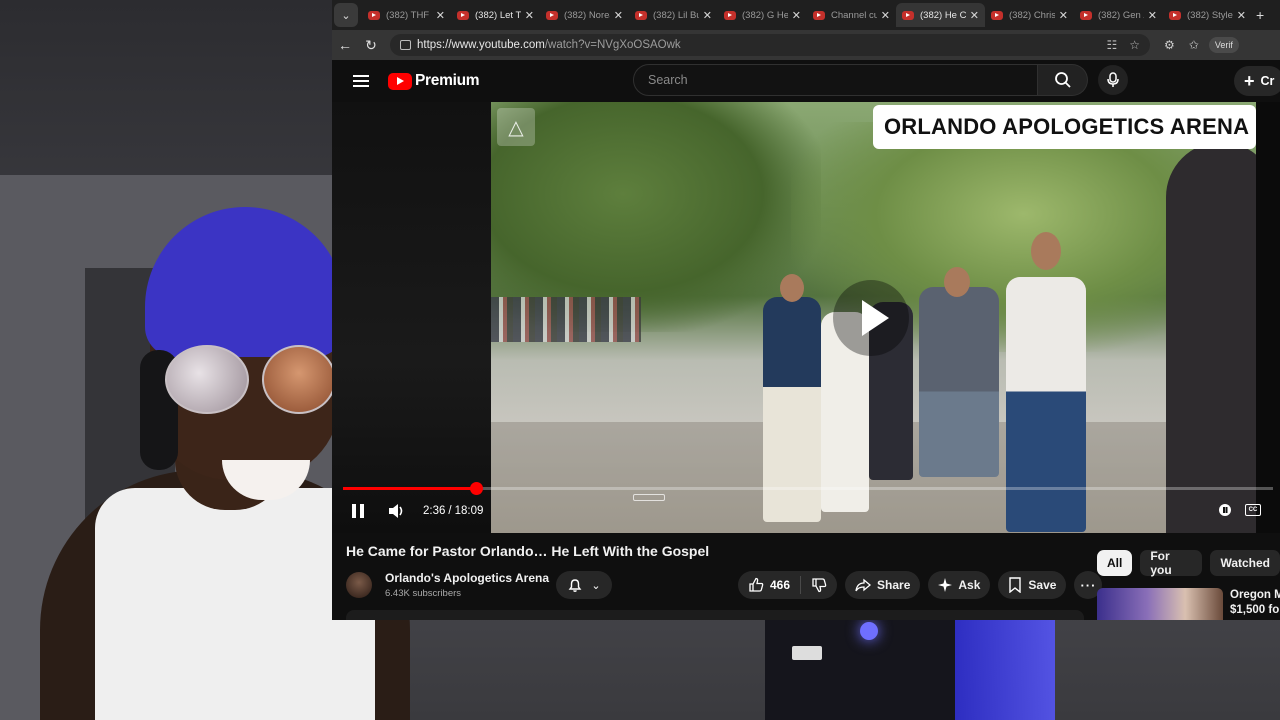 This screenshot has height=720, width=1280. Describe the element at coordinates (412, 317) in the screenshot. I see `player-letterbox` at that location.